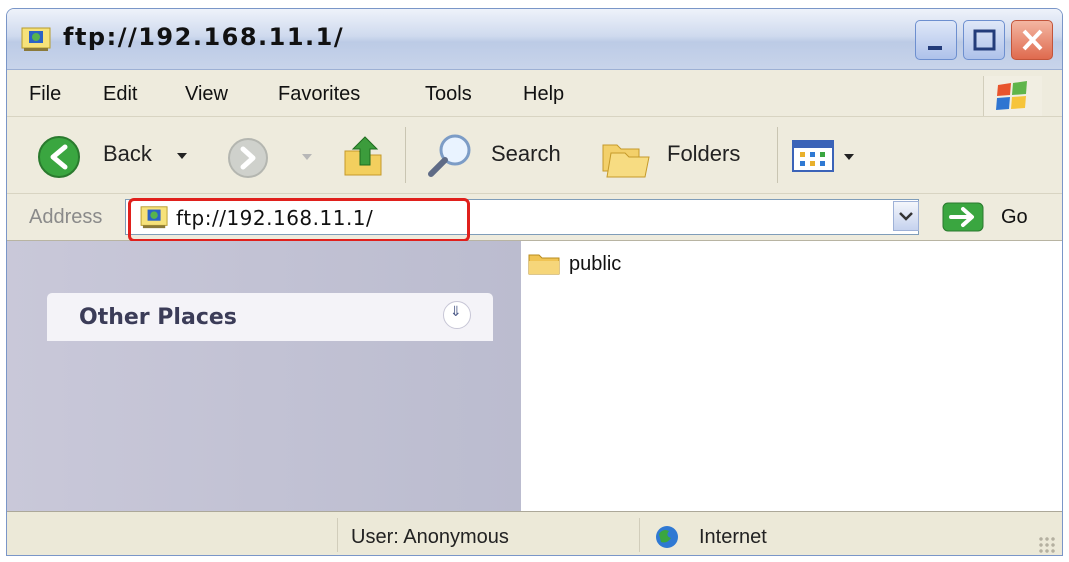  I want to click on minimize-icon, so click(935, 48).